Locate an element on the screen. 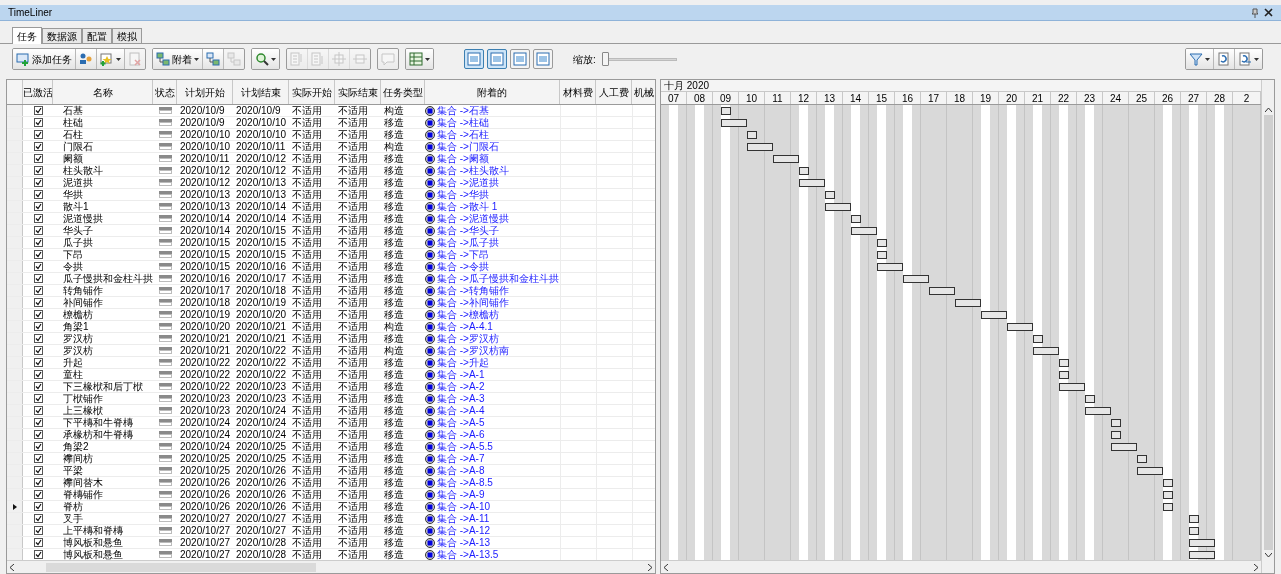 This screenshot has width=1281, height=574. attachment-link: 集合 ->阑额 is located at coordinates (463, 158).